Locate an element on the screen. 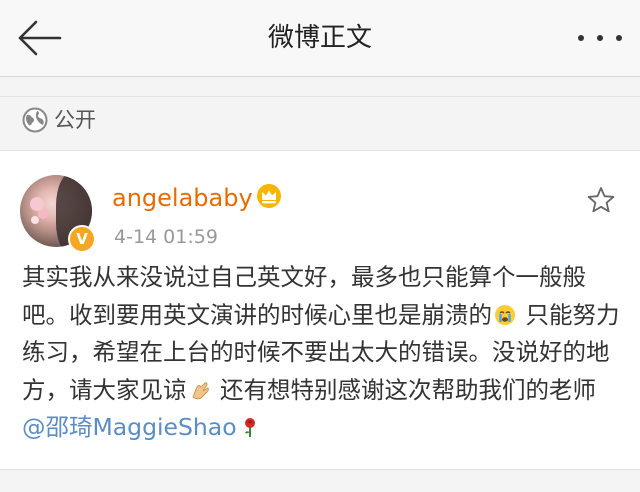 The height and width of the screenshot is (492, 640). mention-link: @邵琦MaggieShao is located at coordinates (129, 427).